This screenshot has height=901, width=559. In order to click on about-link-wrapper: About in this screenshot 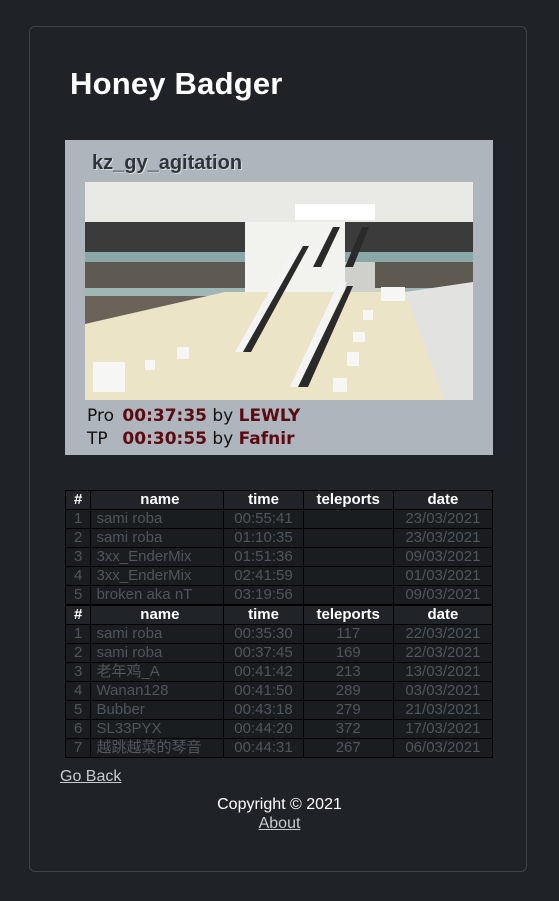, I will do `click(279, 824)`.